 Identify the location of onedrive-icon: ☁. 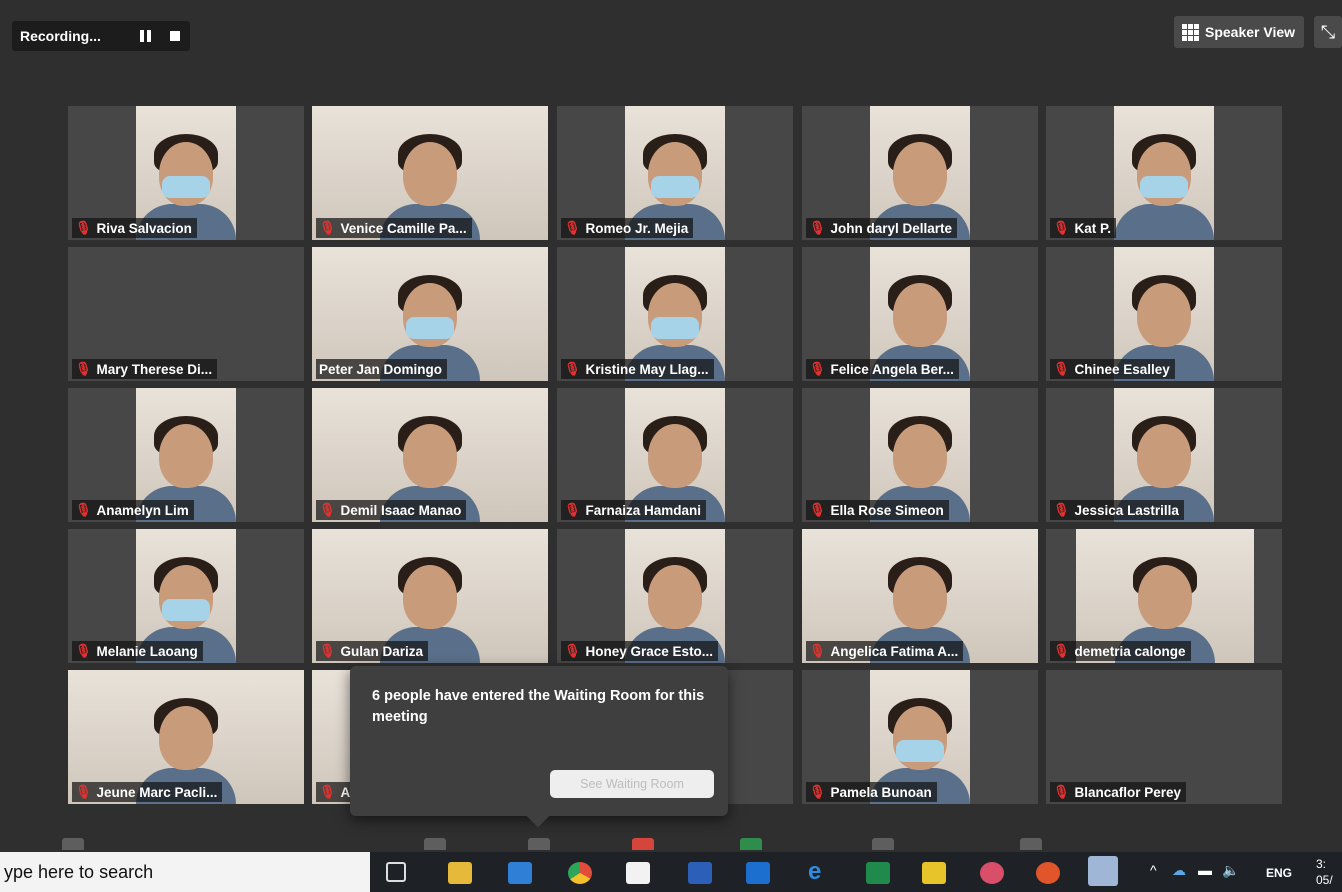
(1179, 870).